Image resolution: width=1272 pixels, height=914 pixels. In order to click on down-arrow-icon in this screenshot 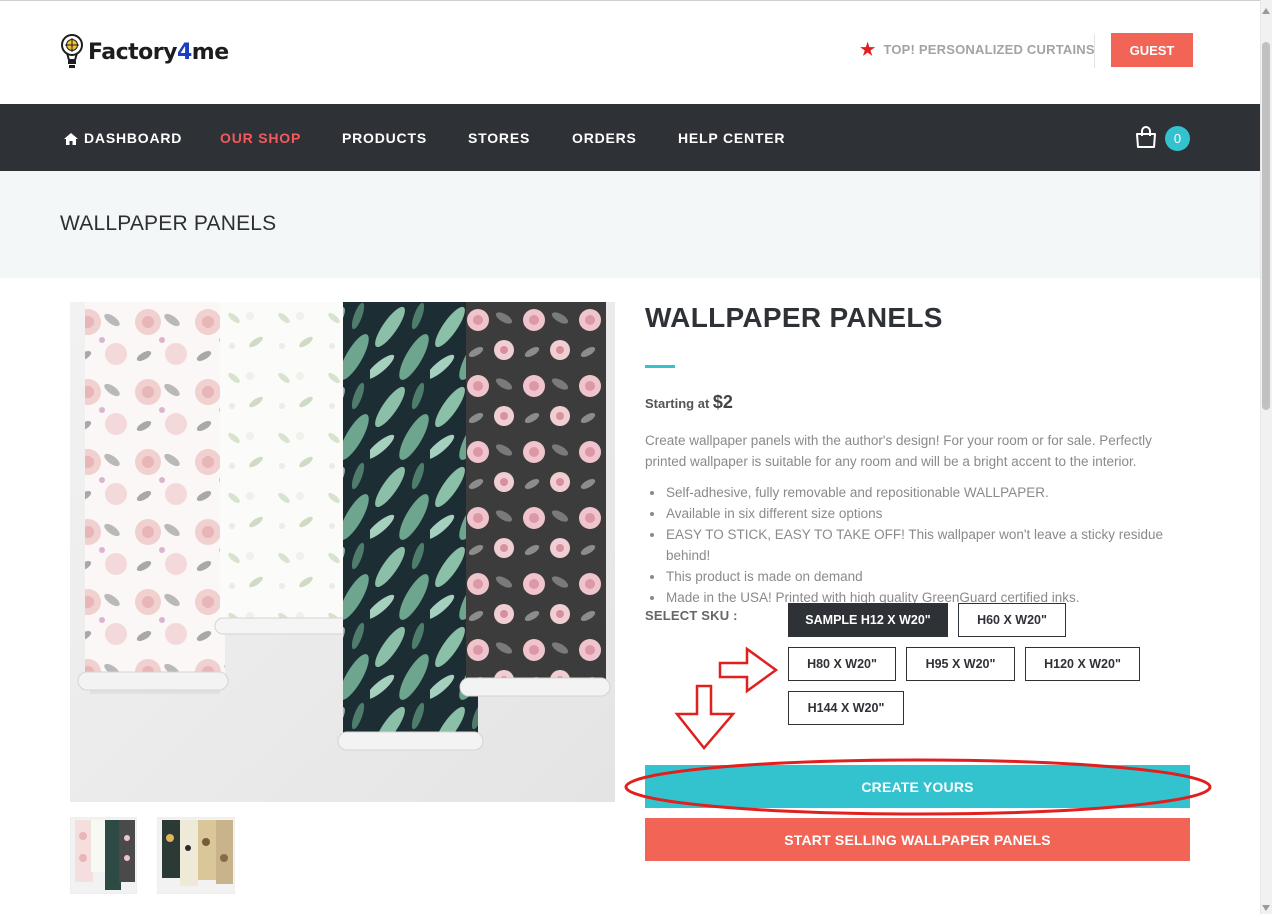, I will do `click(705, 717)`.